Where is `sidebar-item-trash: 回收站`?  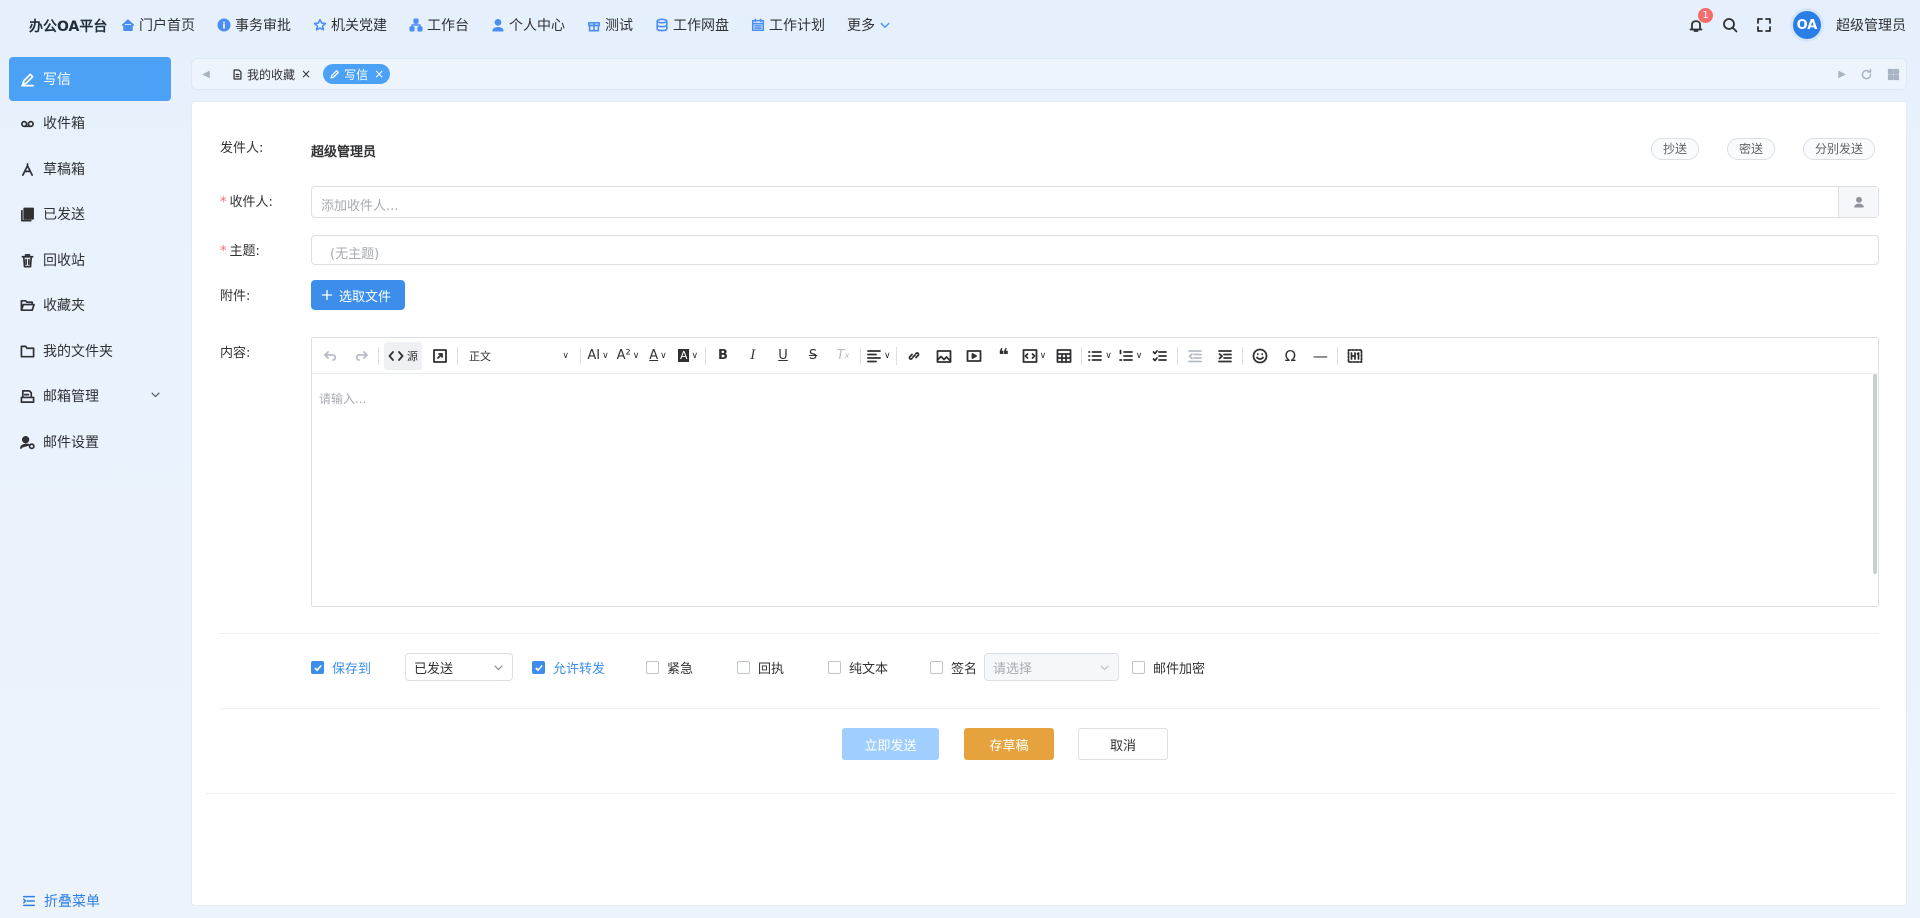
sidebar-item-trash: 回收站 is located at coordinates (90, 260).